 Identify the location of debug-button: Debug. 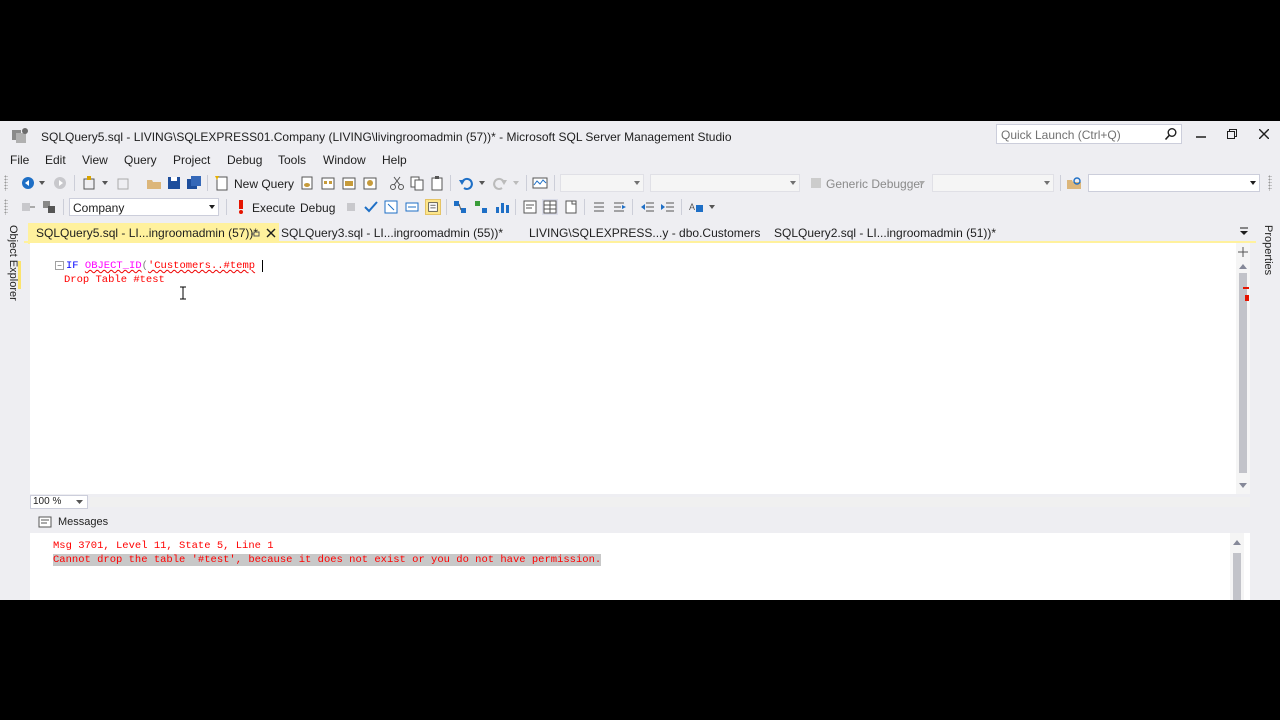
(317, 208).